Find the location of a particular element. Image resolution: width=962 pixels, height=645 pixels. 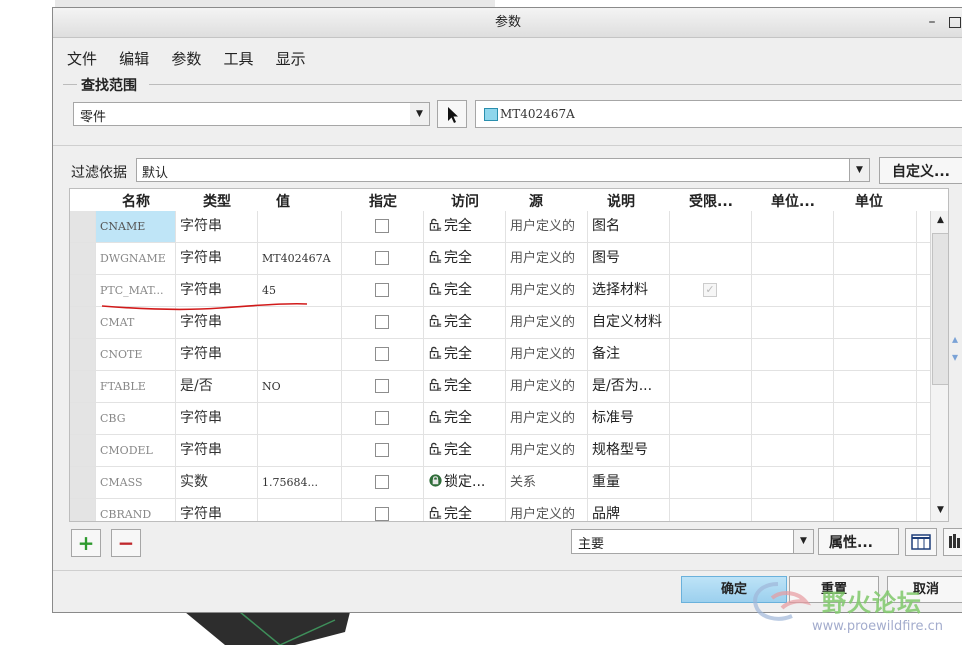

param-description: 图号 is located at coordinates (629, 258).